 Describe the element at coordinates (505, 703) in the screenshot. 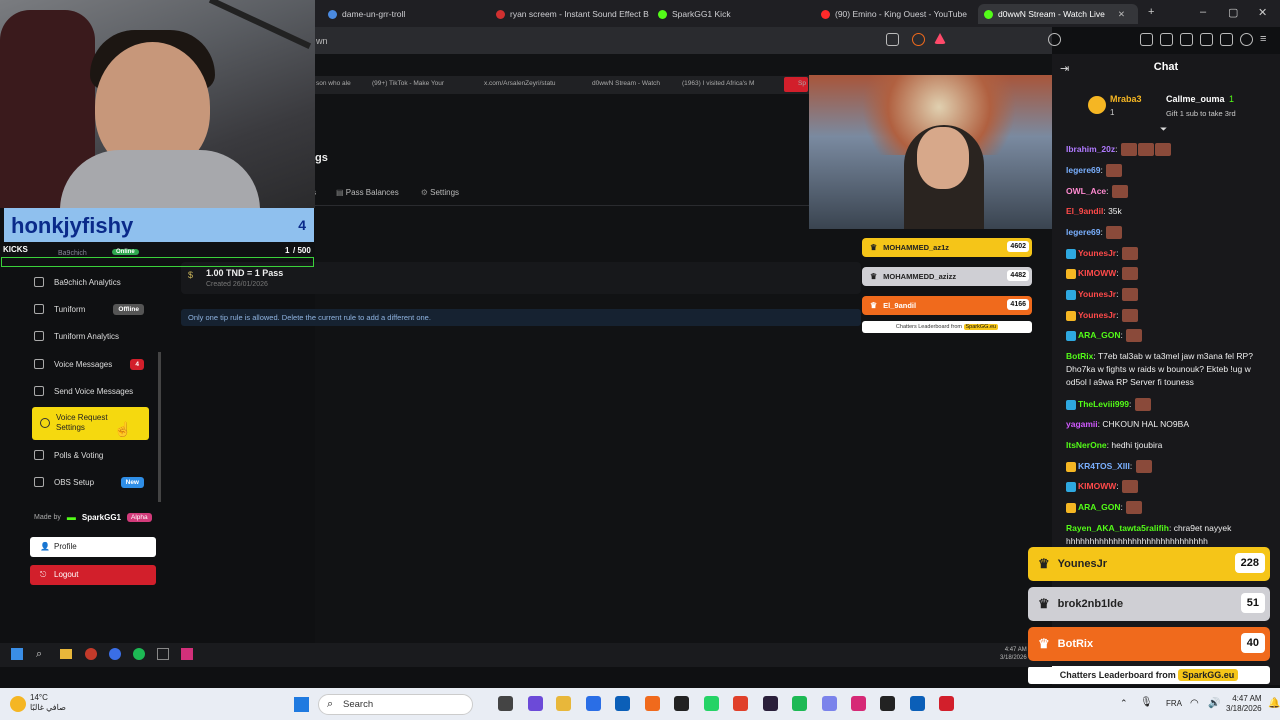

I see `task-view-icon` at that location.